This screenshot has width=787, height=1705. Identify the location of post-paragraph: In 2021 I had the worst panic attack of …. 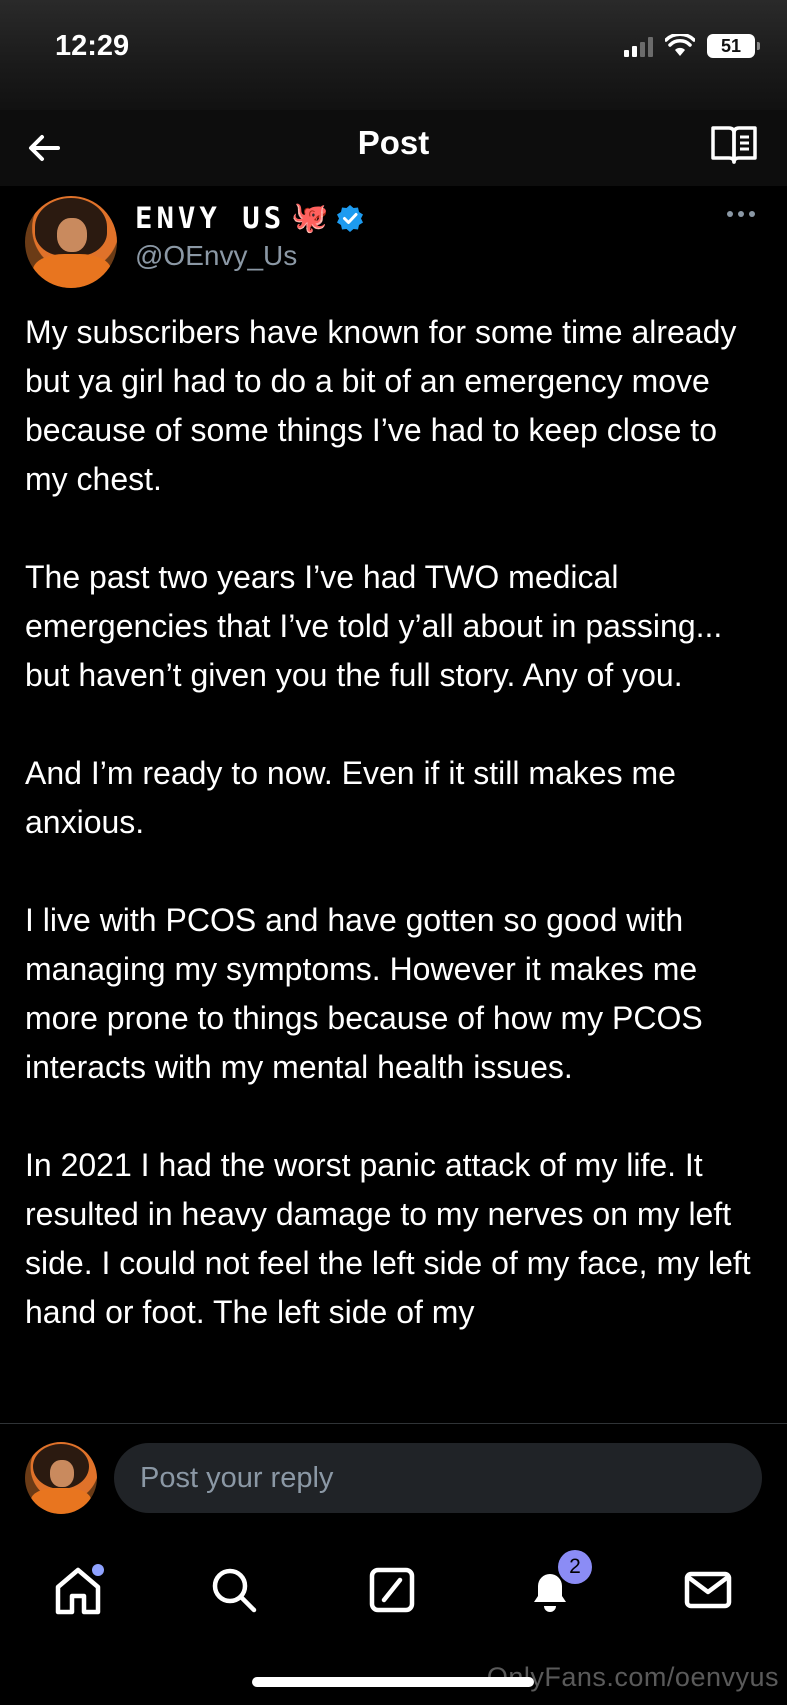
(388, 1238).